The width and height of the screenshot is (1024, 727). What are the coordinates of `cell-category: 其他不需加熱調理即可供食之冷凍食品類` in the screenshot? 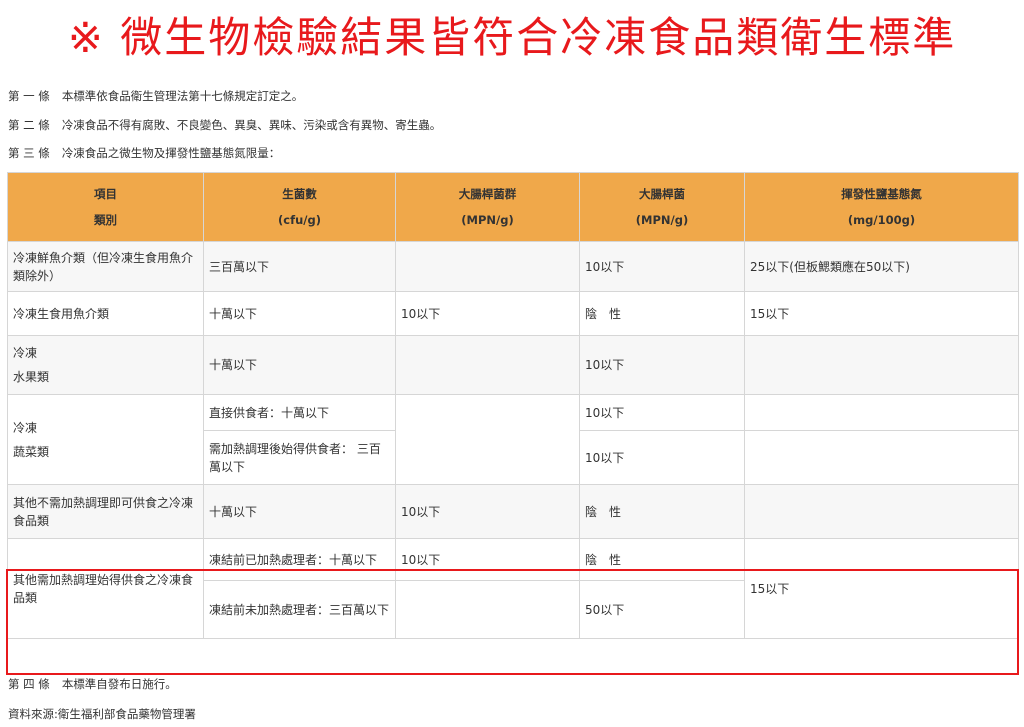 It's located at (105, 511).